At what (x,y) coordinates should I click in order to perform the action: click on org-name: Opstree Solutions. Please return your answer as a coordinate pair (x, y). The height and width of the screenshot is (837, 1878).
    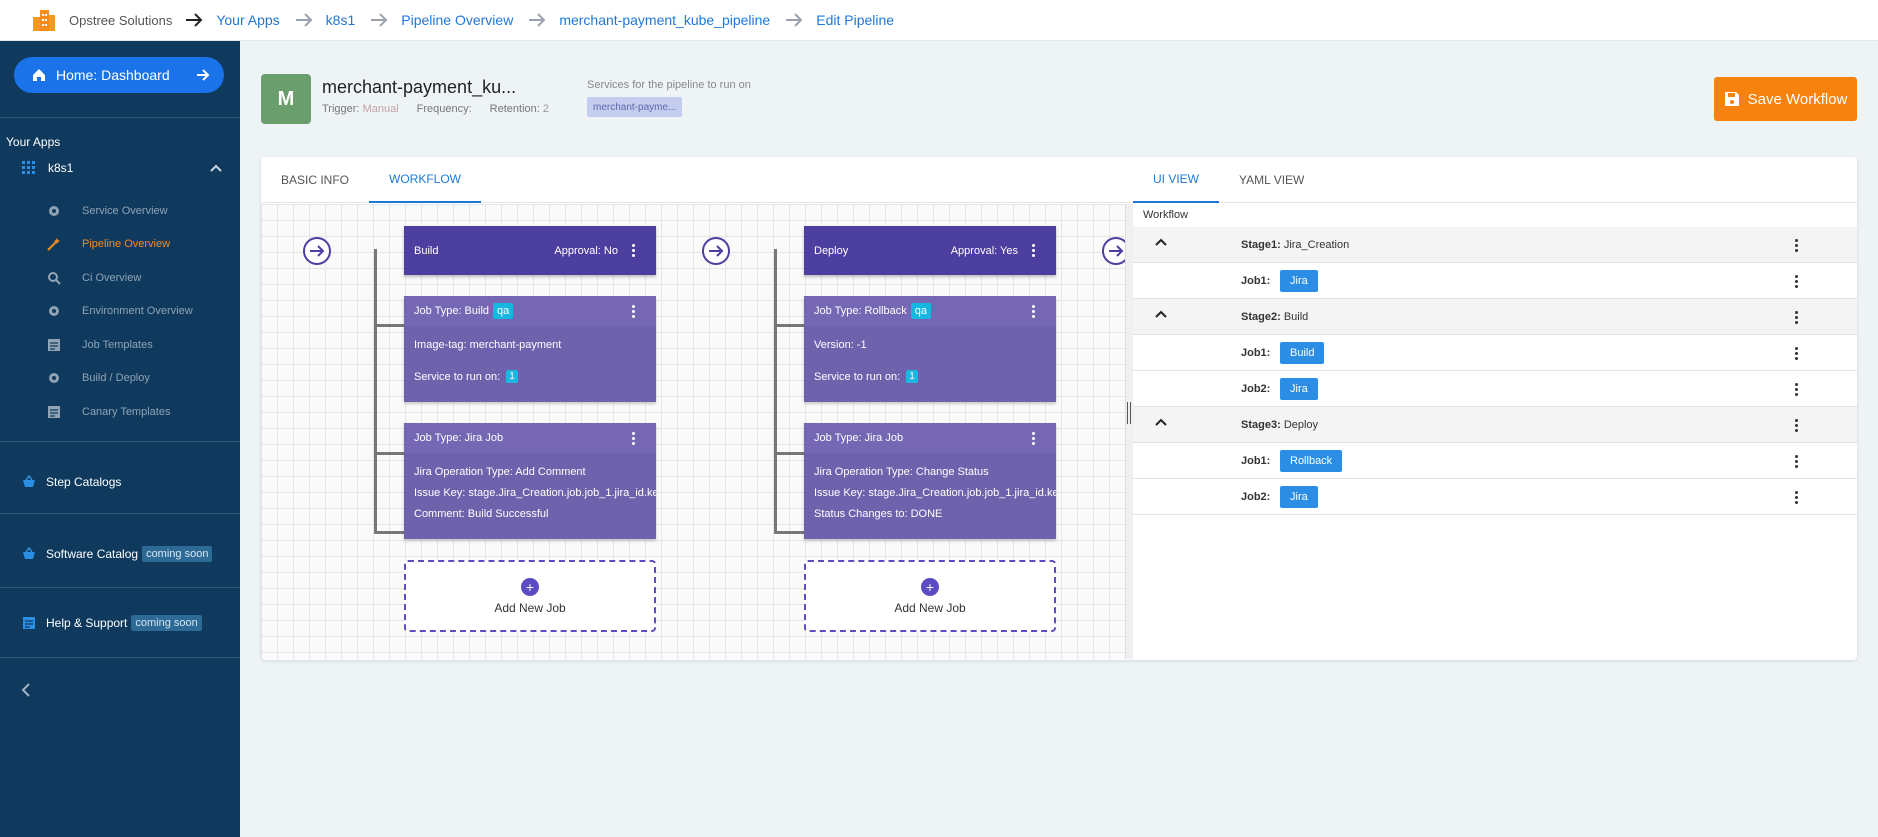
    Looking at the image, I should click on (121, 20).